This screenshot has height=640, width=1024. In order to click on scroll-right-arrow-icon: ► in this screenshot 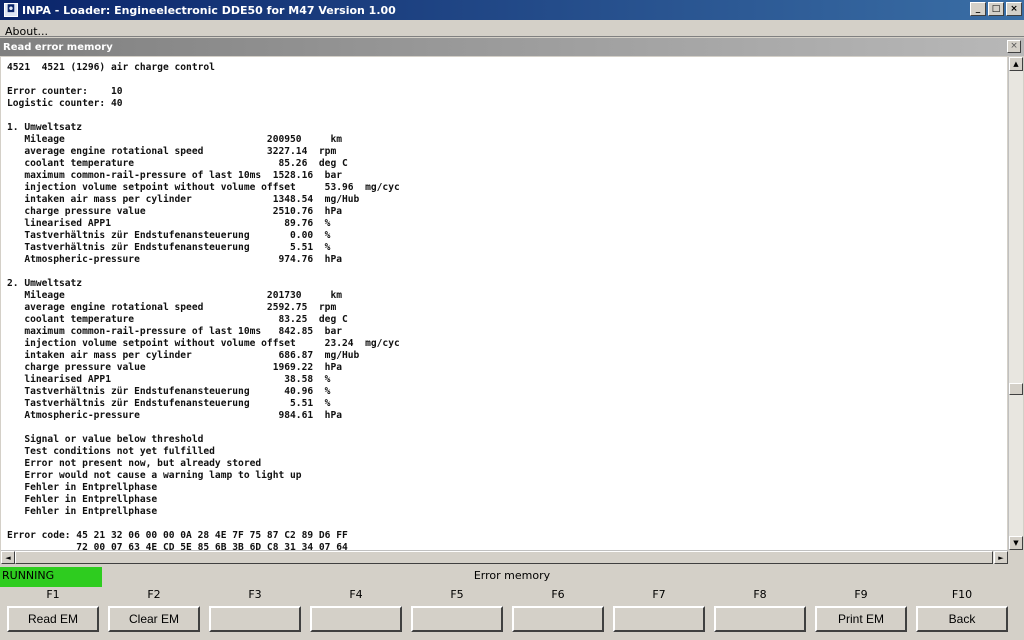, I will do `click(1001, 557)`.